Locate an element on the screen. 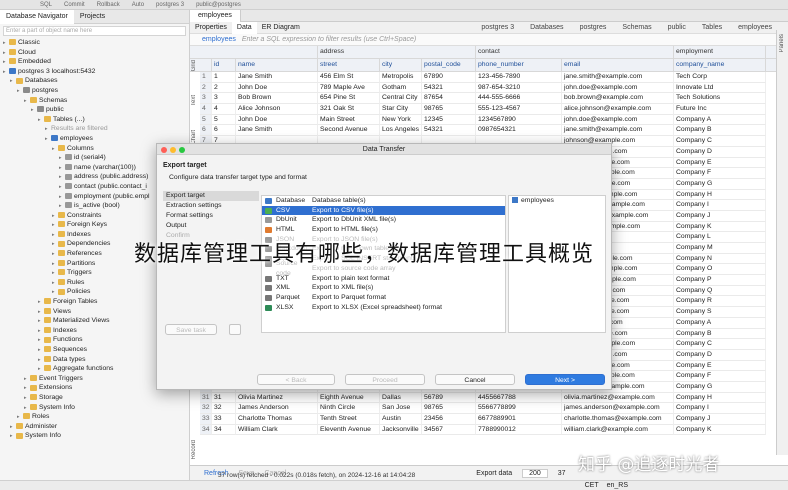 The height and width of the screenshot is (490, 788). view-record-tab: Record is located at coordinates (194, 449).